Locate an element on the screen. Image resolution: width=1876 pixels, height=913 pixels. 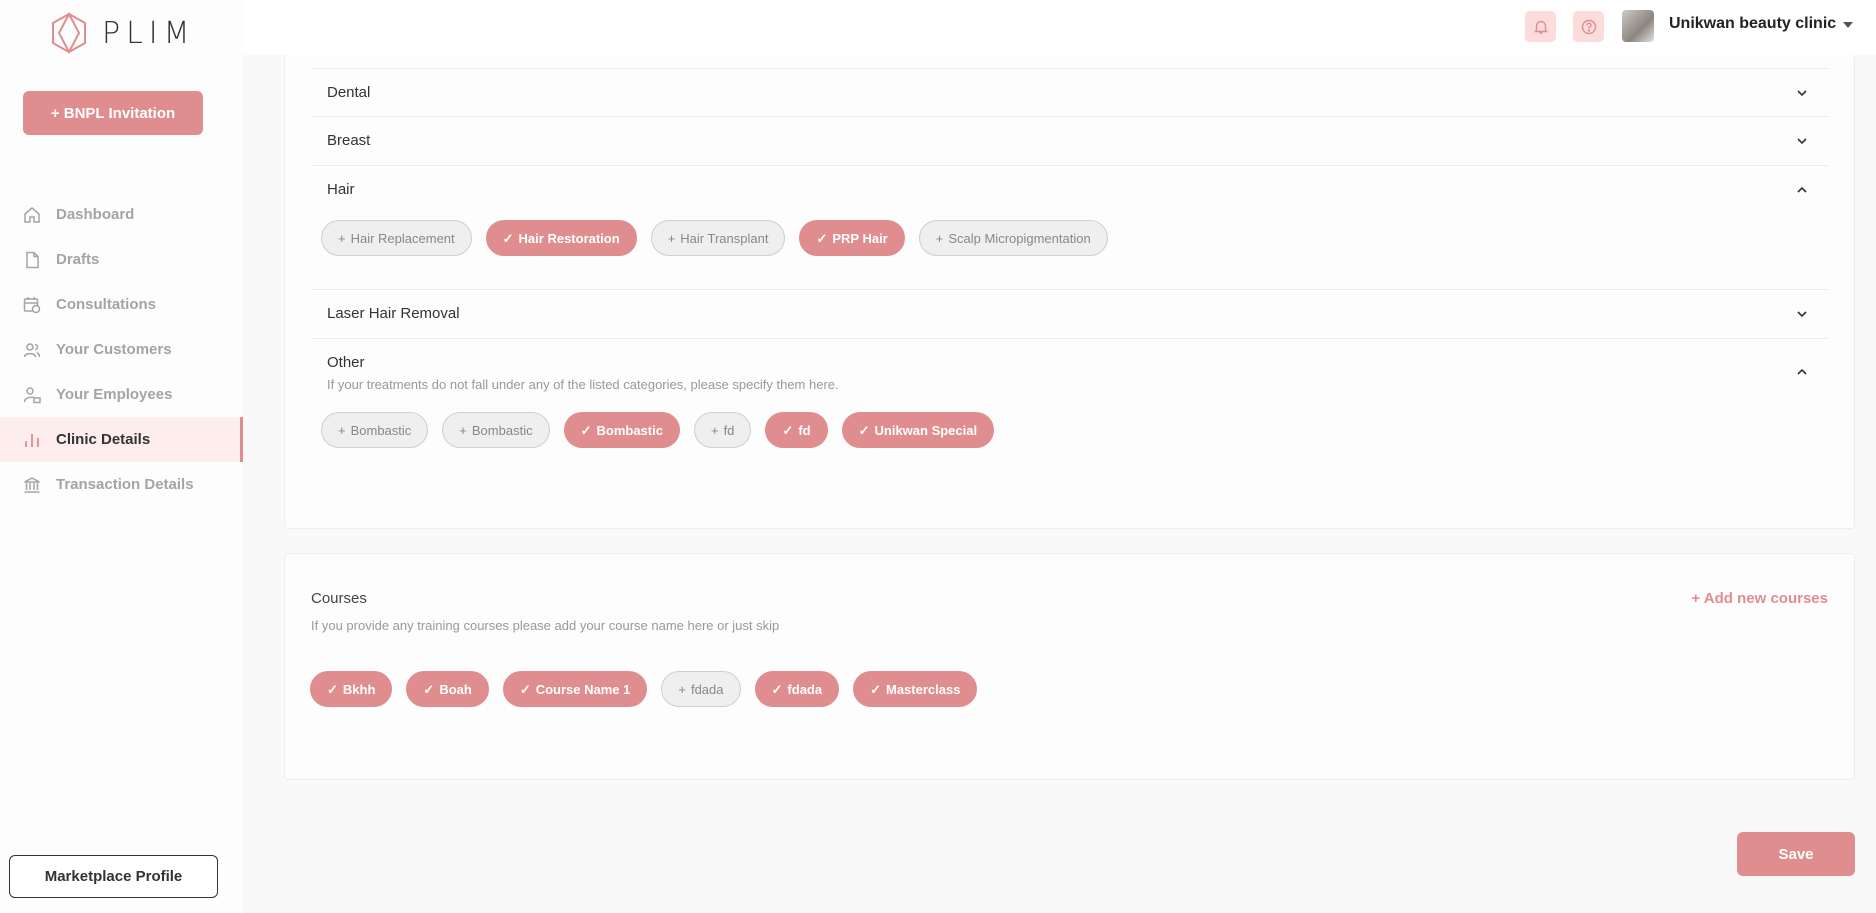
chip-fd: + fd is located at coordinates (722, 430).